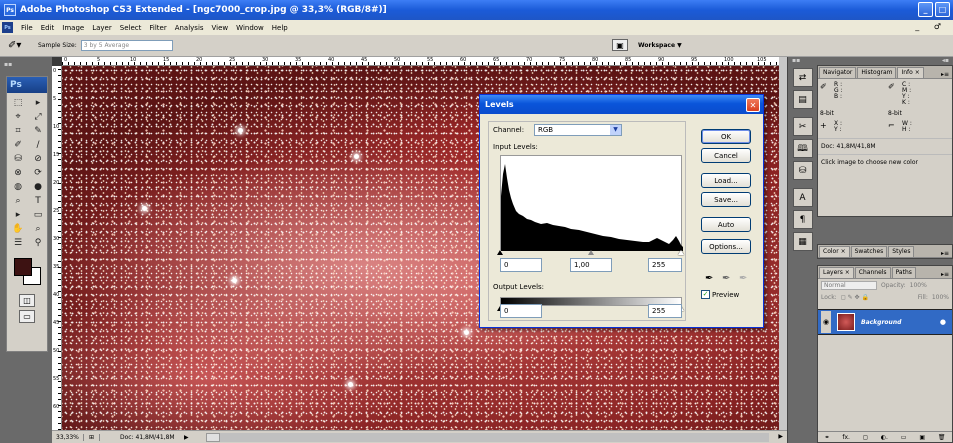 The image size is (953, 443). I want to click on tool-button-9: ⊘, so click(38, 158).